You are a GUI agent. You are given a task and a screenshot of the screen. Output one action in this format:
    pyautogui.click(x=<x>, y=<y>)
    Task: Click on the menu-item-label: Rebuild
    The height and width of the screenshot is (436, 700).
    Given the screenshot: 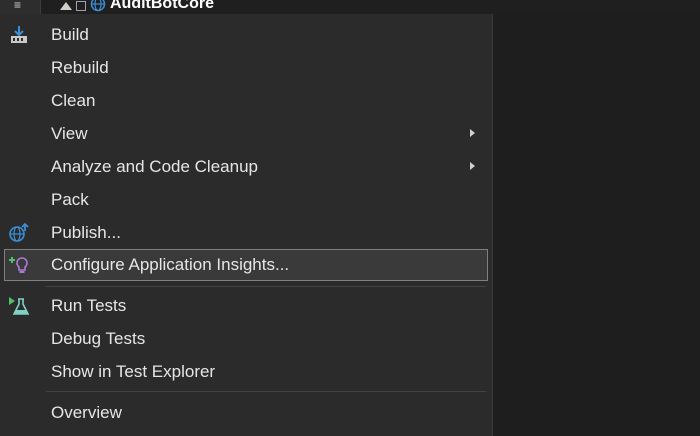 What is the action you would take?
    pyautogui.click(x=80, y=67)
    